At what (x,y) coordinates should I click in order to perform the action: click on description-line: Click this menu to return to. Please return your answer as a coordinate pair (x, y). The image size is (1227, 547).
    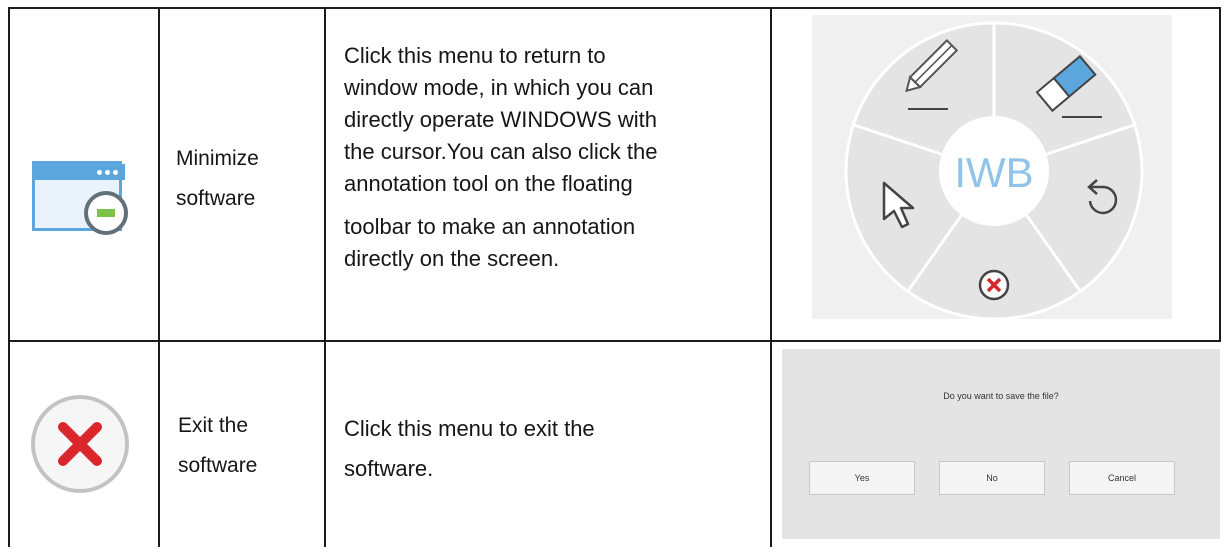
    Looking at the image, I should click on (475, 55).